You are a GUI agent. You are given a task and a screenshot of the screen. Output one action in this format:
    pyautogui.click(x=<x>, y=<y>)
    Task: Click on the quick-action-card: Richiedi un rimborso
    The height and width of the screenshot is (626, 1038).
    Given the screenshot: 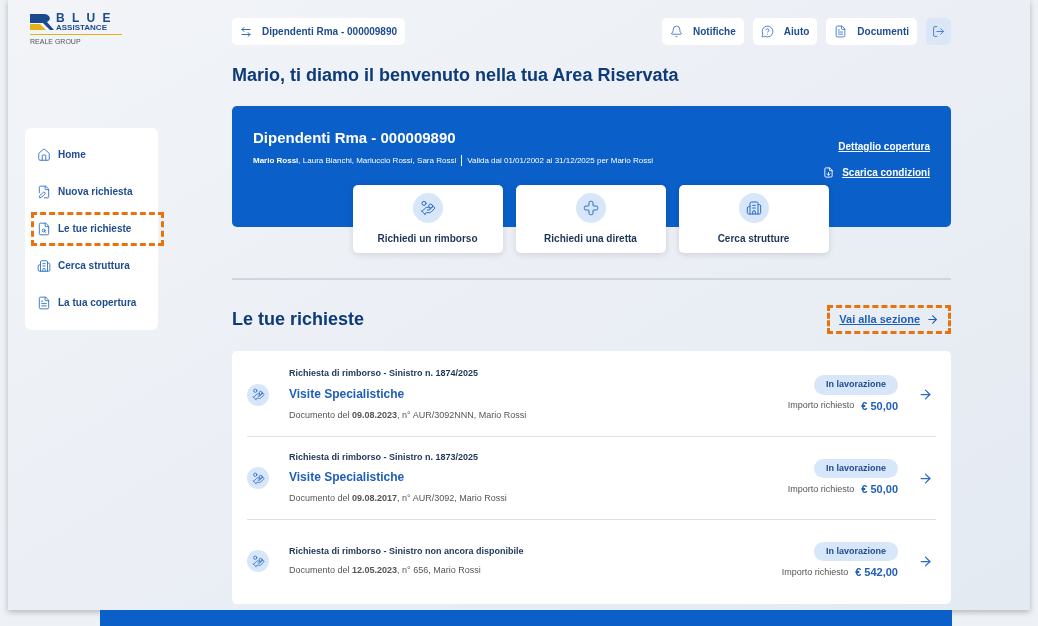 What is the action you would take?
    pyautogui.click(x=427, y=219)
    